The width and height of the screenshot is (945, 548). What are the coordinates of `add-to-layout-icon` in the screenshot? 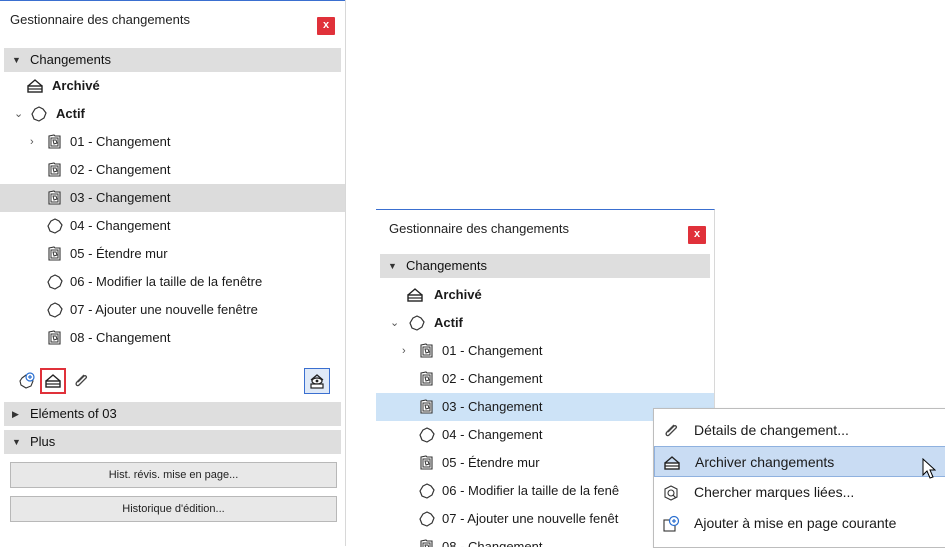 It's located at (671, 524).